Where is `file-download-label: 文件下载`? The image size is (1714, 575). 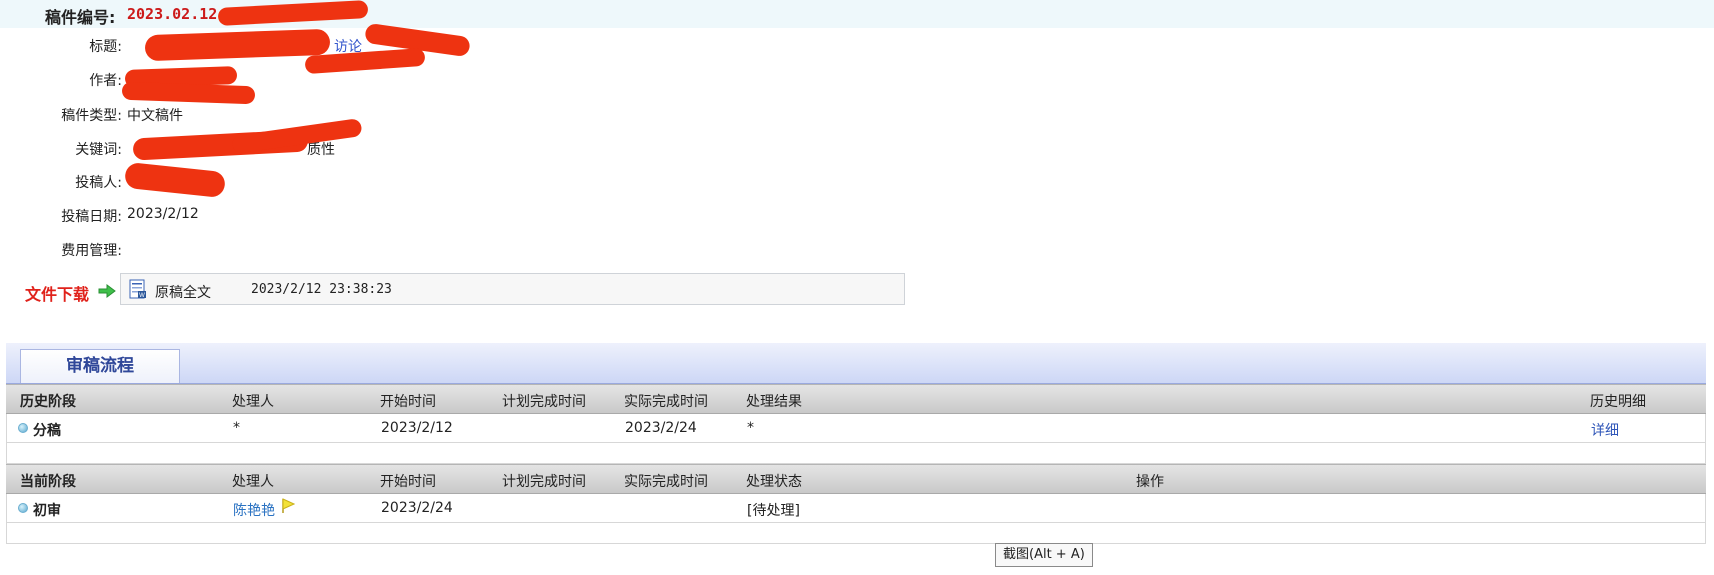 file-download-label: 文件下载 is located at coordinates (57, 294).